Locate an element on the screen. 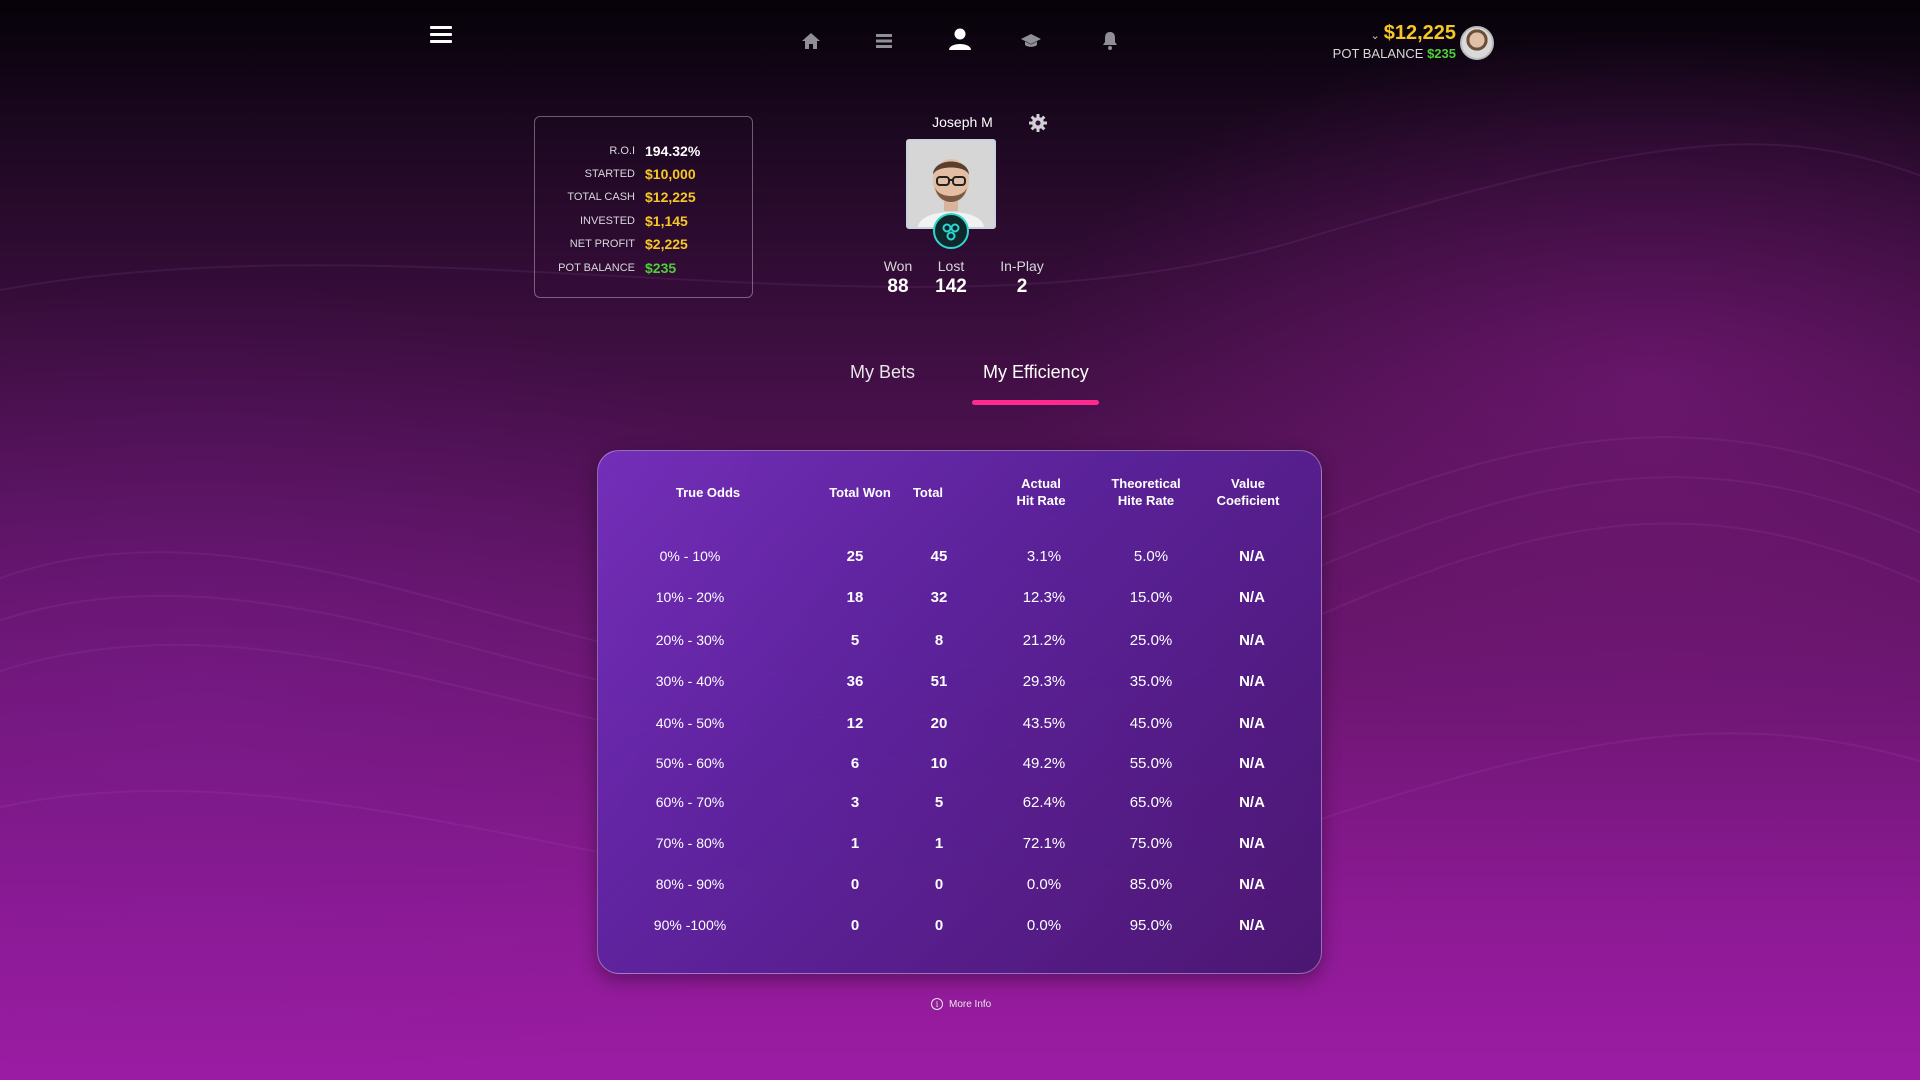  header-value-line2: Coeficient is located at coordinates (1248, 500).